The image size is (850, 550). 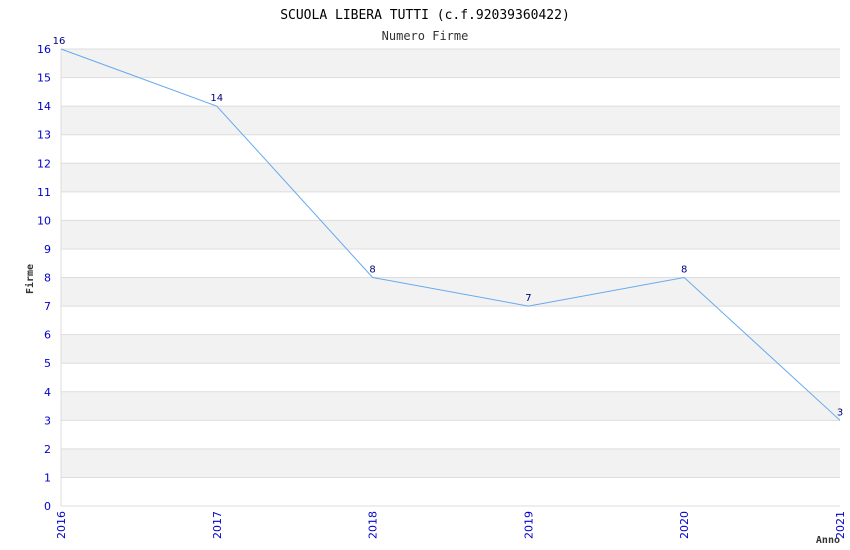 What do you see at coordinates (44, 192) in the screenshot?
I see `y-tick-label: 11` at bounding box center [44, 192].